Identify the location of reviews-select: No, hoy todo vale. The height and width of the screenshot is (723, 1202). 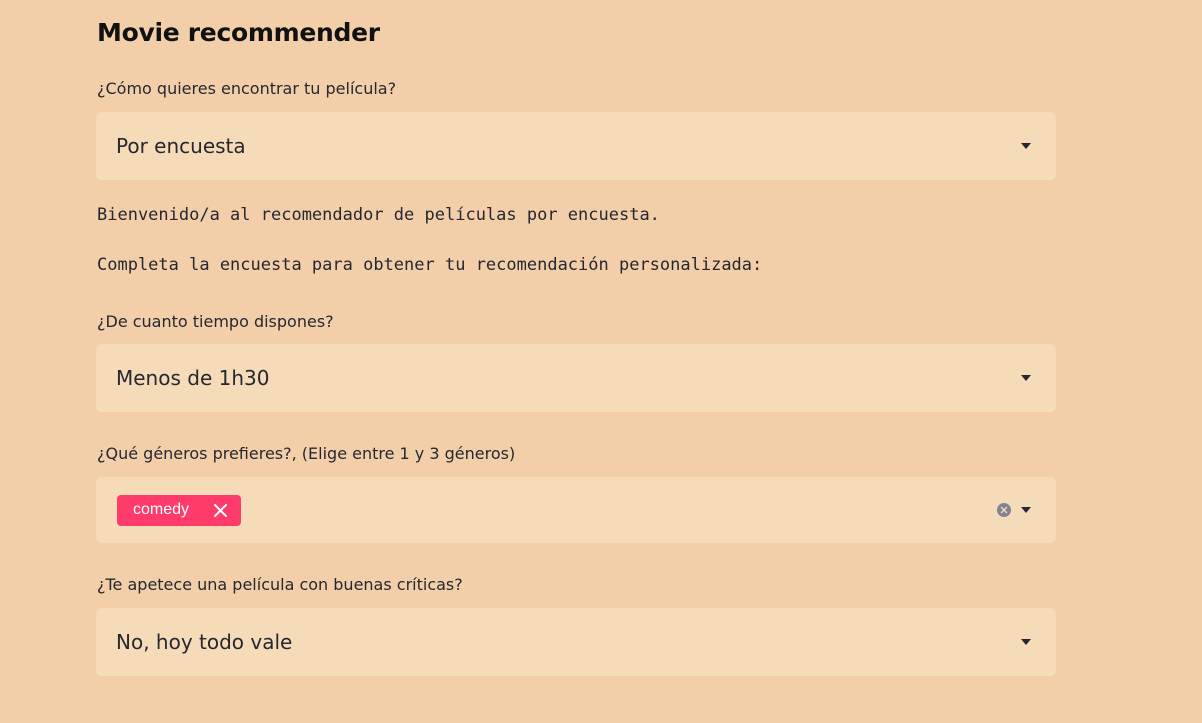
(576, 642).